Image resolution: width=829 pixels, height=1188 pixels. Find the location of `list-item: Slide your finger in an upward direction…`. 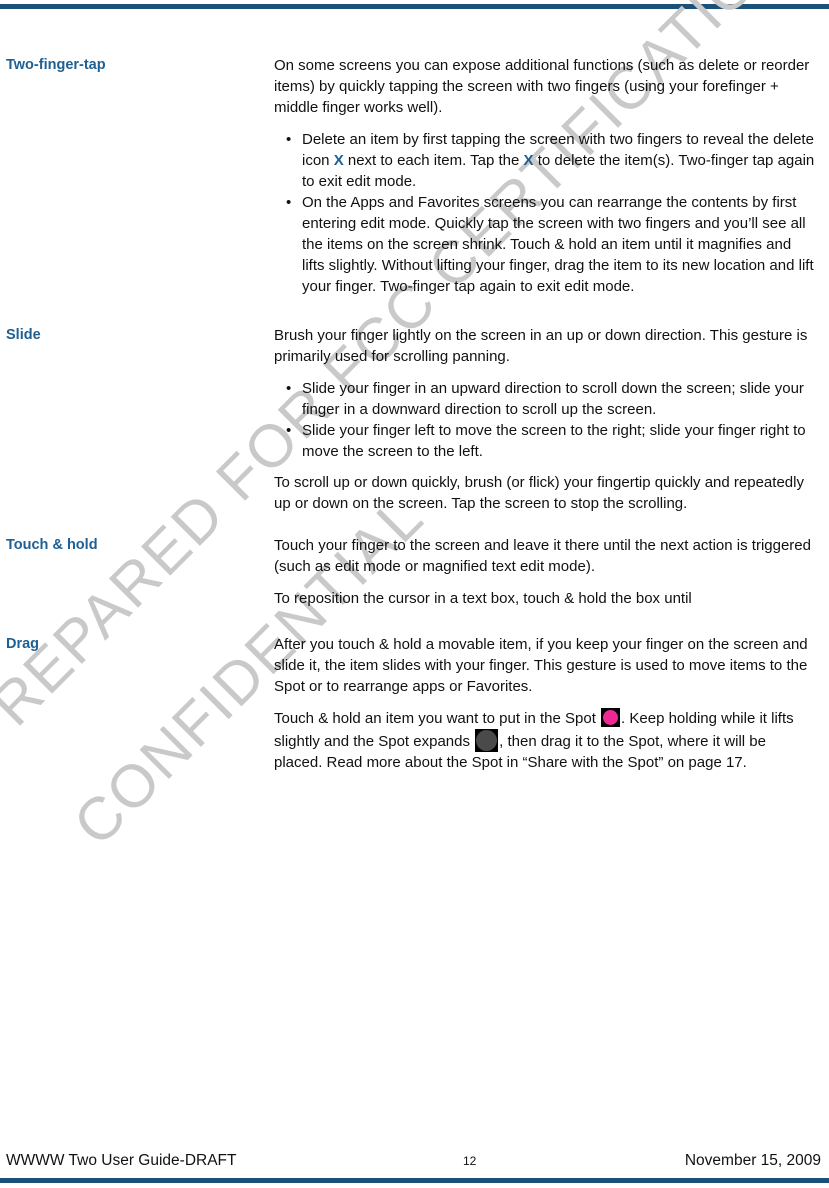

list-item: Slide your finger in an upward direction… is located at coordinates (551, 399).